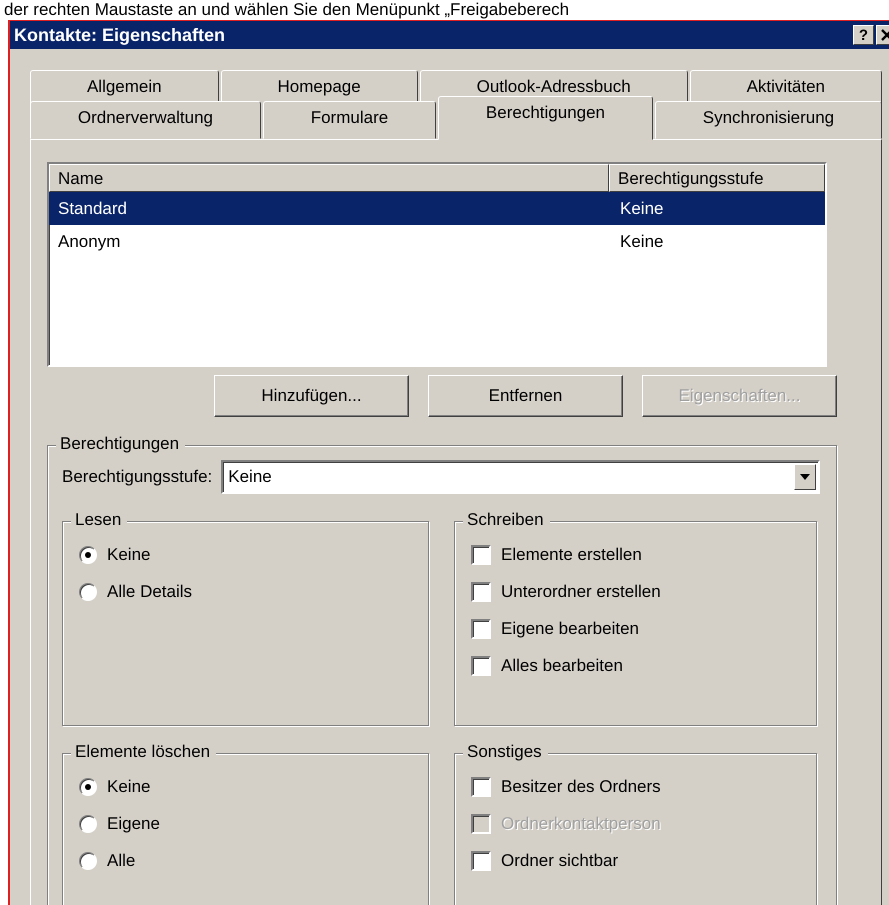  What do you see at coordinates (92, 208) in the screenshot?
I see `user-name: Standard` at bounding box center [92, 208].